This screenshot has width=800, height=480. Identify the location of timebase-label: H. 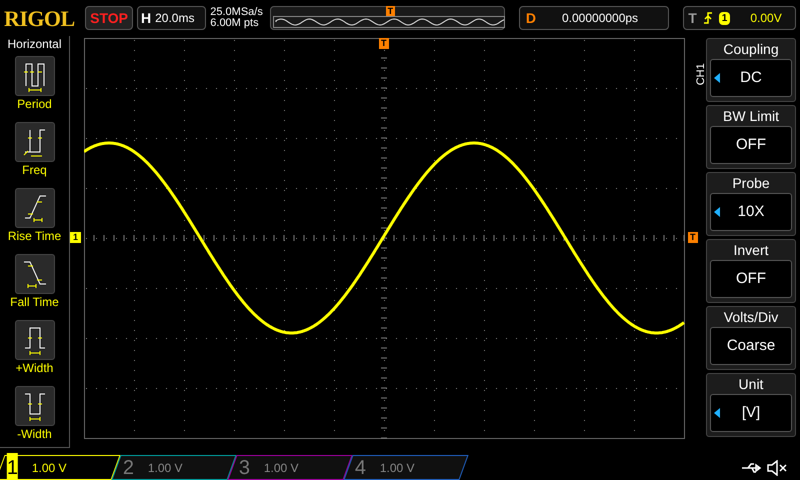
(146, 18).